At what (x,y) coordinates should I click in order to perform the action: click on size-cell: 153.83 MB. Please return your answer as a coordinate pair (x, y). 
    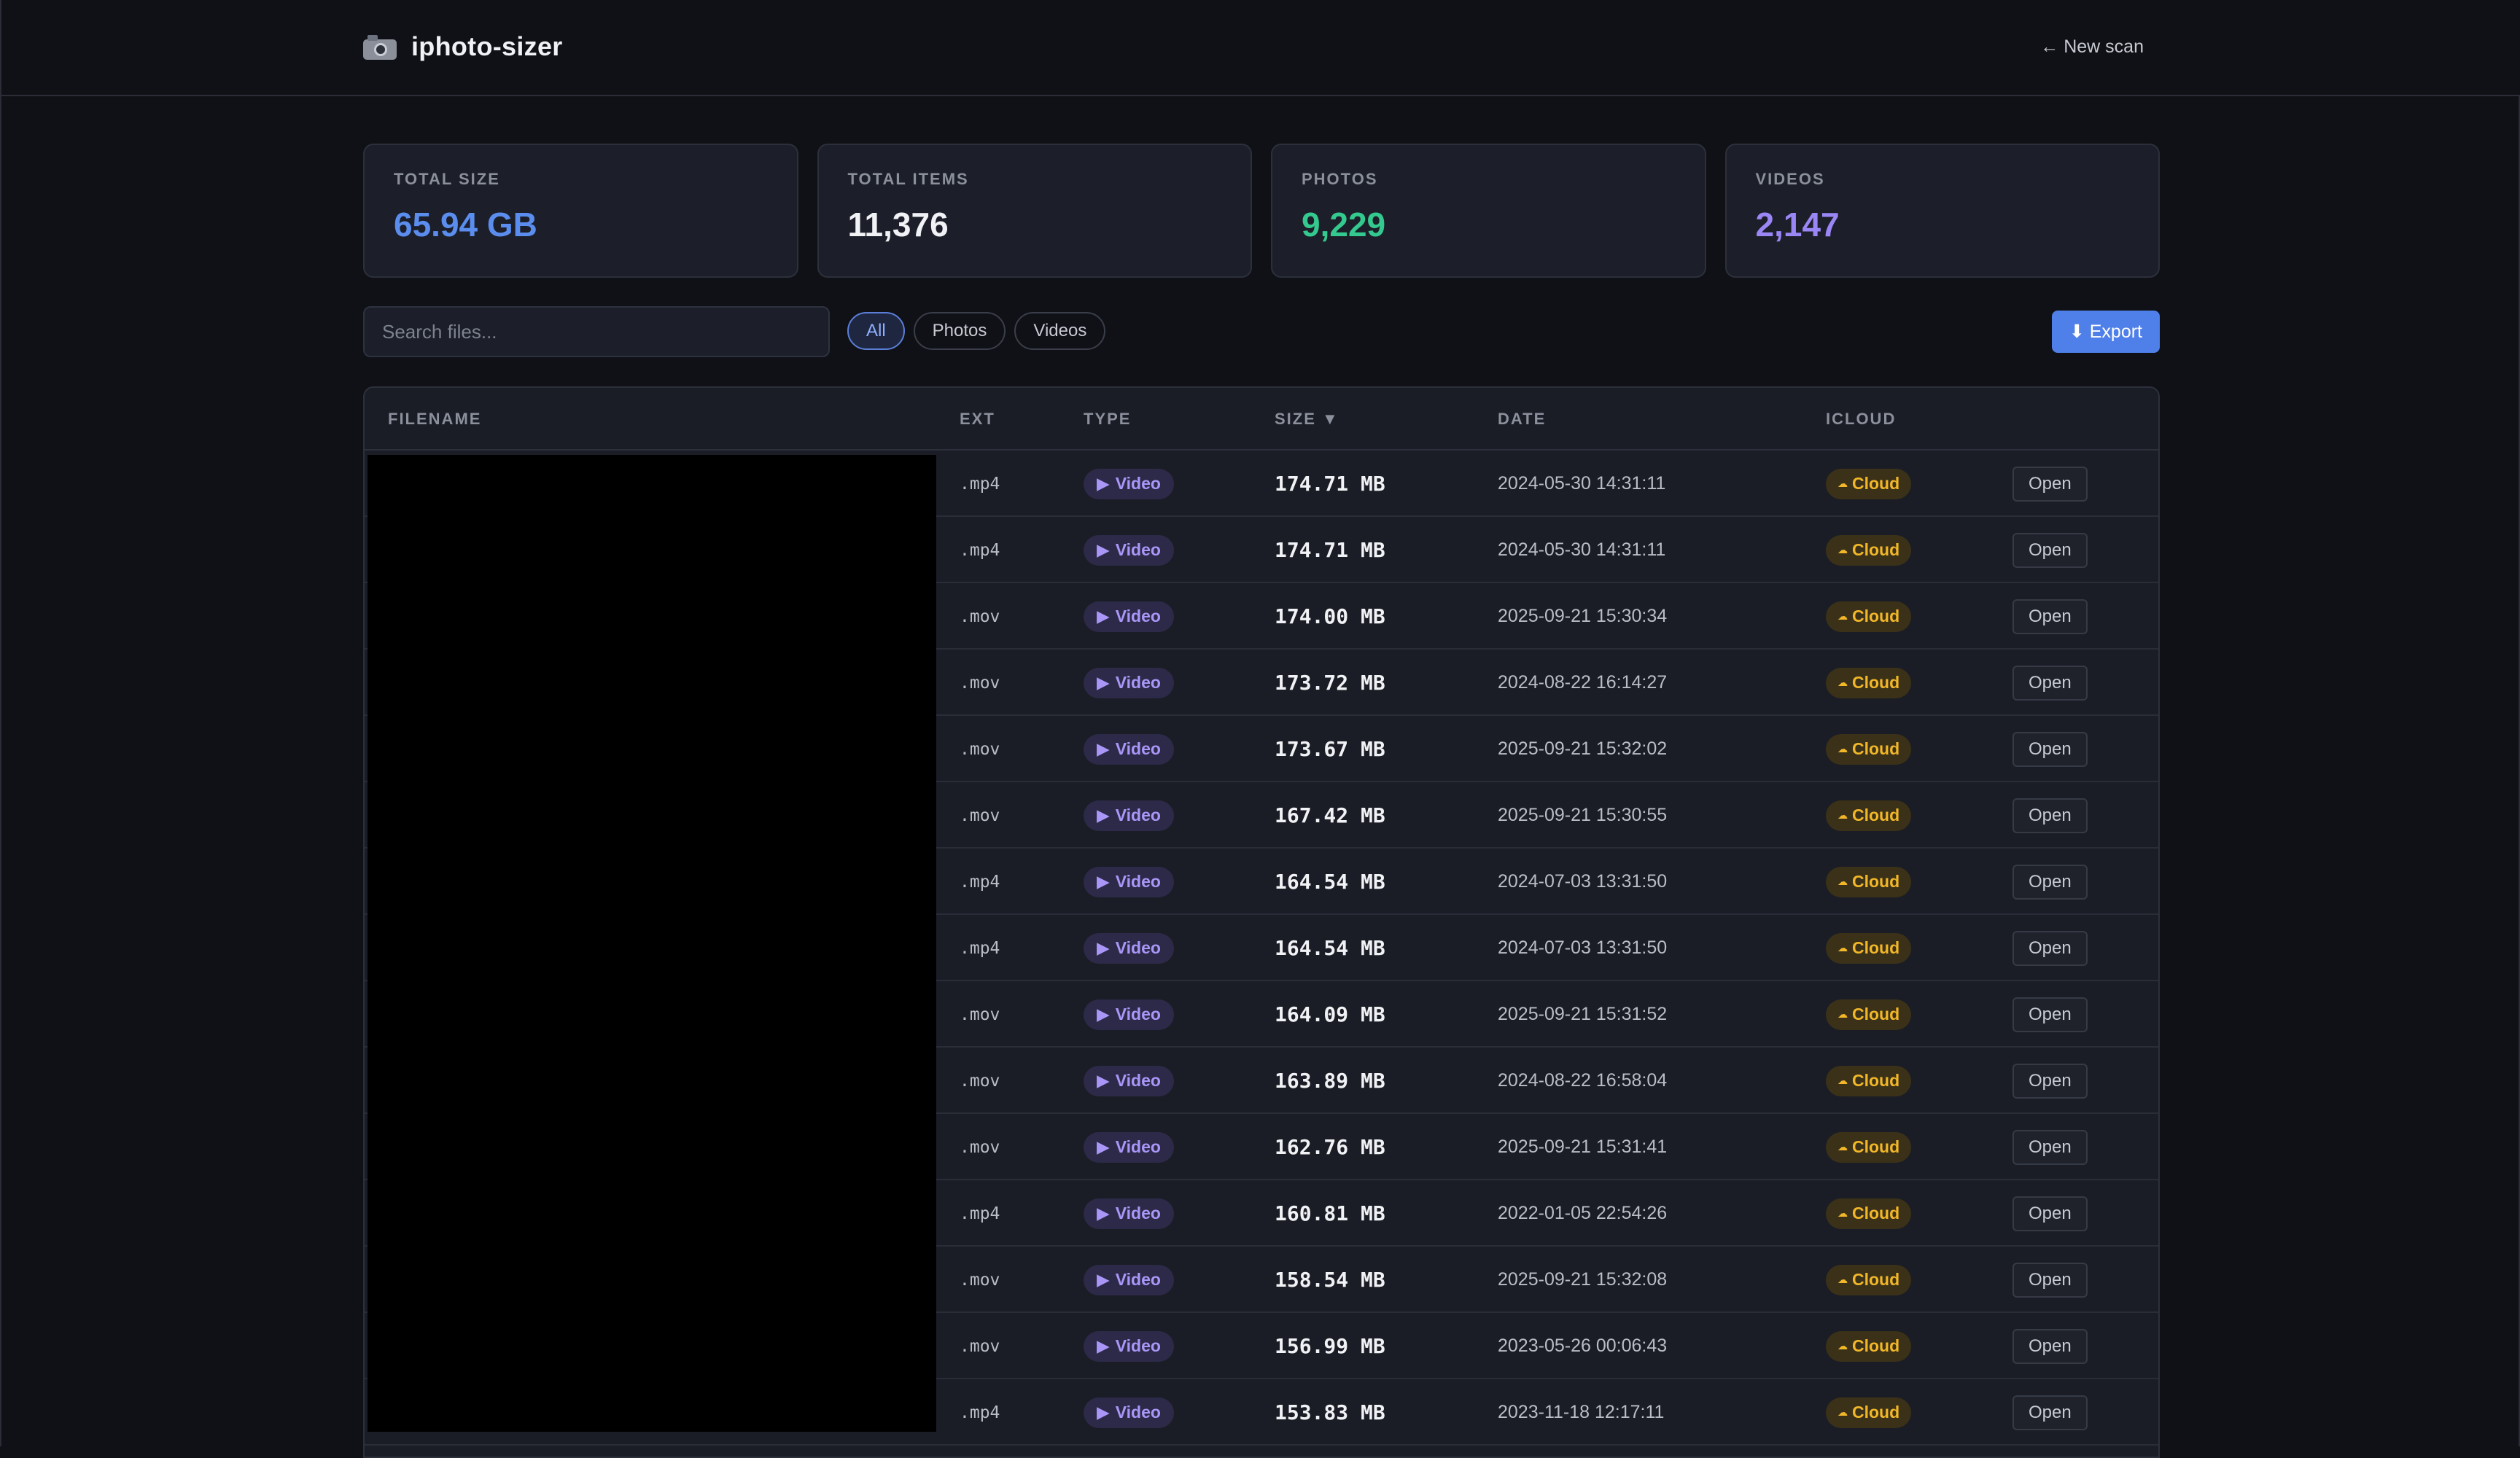
    Looking at the image, I should click on (1330, 1412).